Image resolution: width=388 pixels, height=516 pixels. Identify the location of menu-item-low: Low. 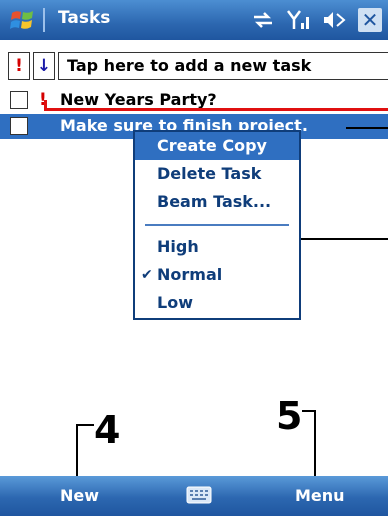
(217, 303).